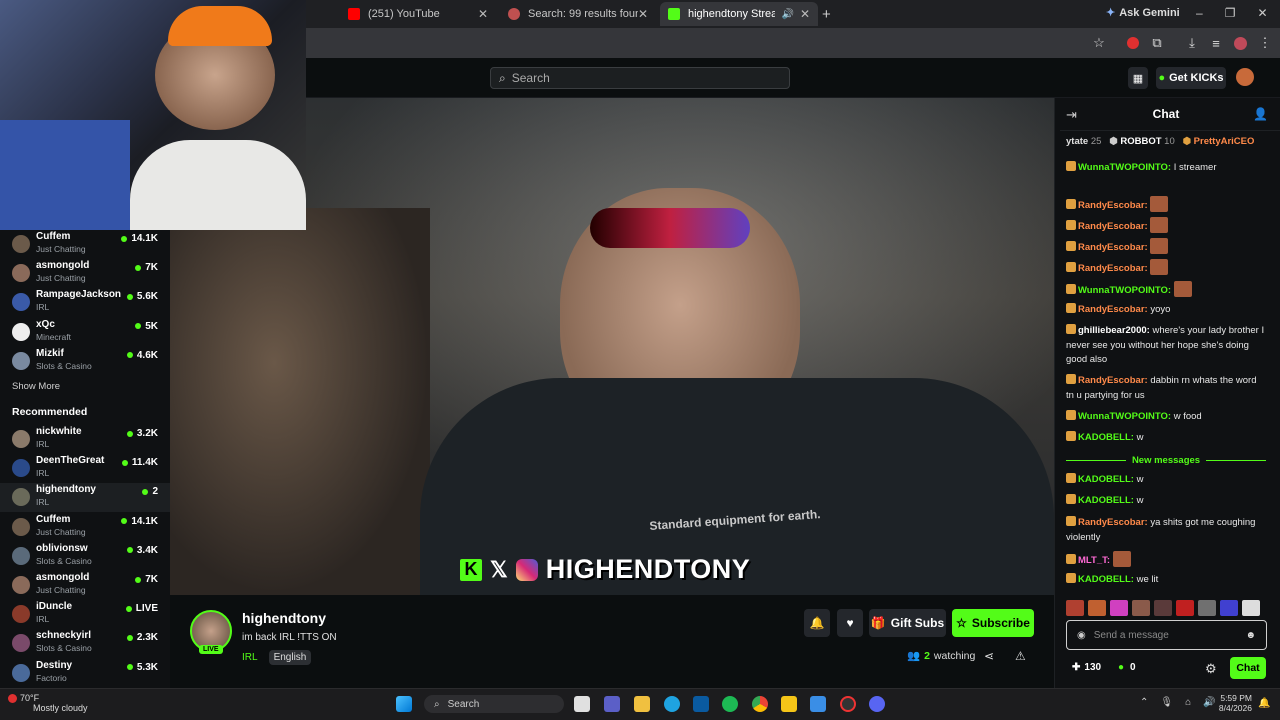  What do you see at coordinates (1112, 330) in the screenshot?
I see `chat-username: ghilliebear2000` at bounding box center [1112, 330].